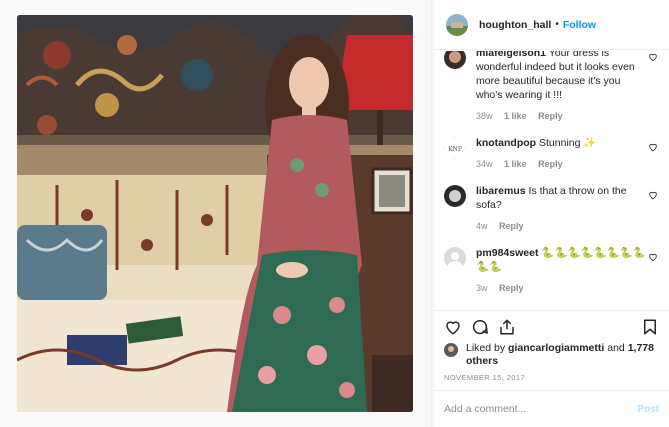  Describe the element at coordinates (568, 153) in the screenshot. I see `comment-body: knotandpop Stunning ✨ 34w 1 like Reply` at that location.